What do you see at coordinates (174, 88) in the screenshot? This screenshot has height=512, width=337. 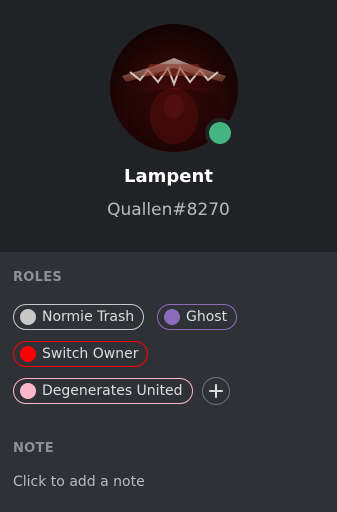 I see `avatar` at bounding box center [174, 88].